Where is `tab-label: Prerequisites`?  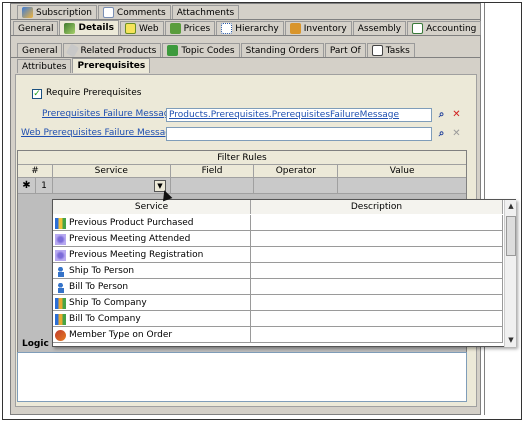
tab-label: Prerequisites is located at coordinates (111, 66).